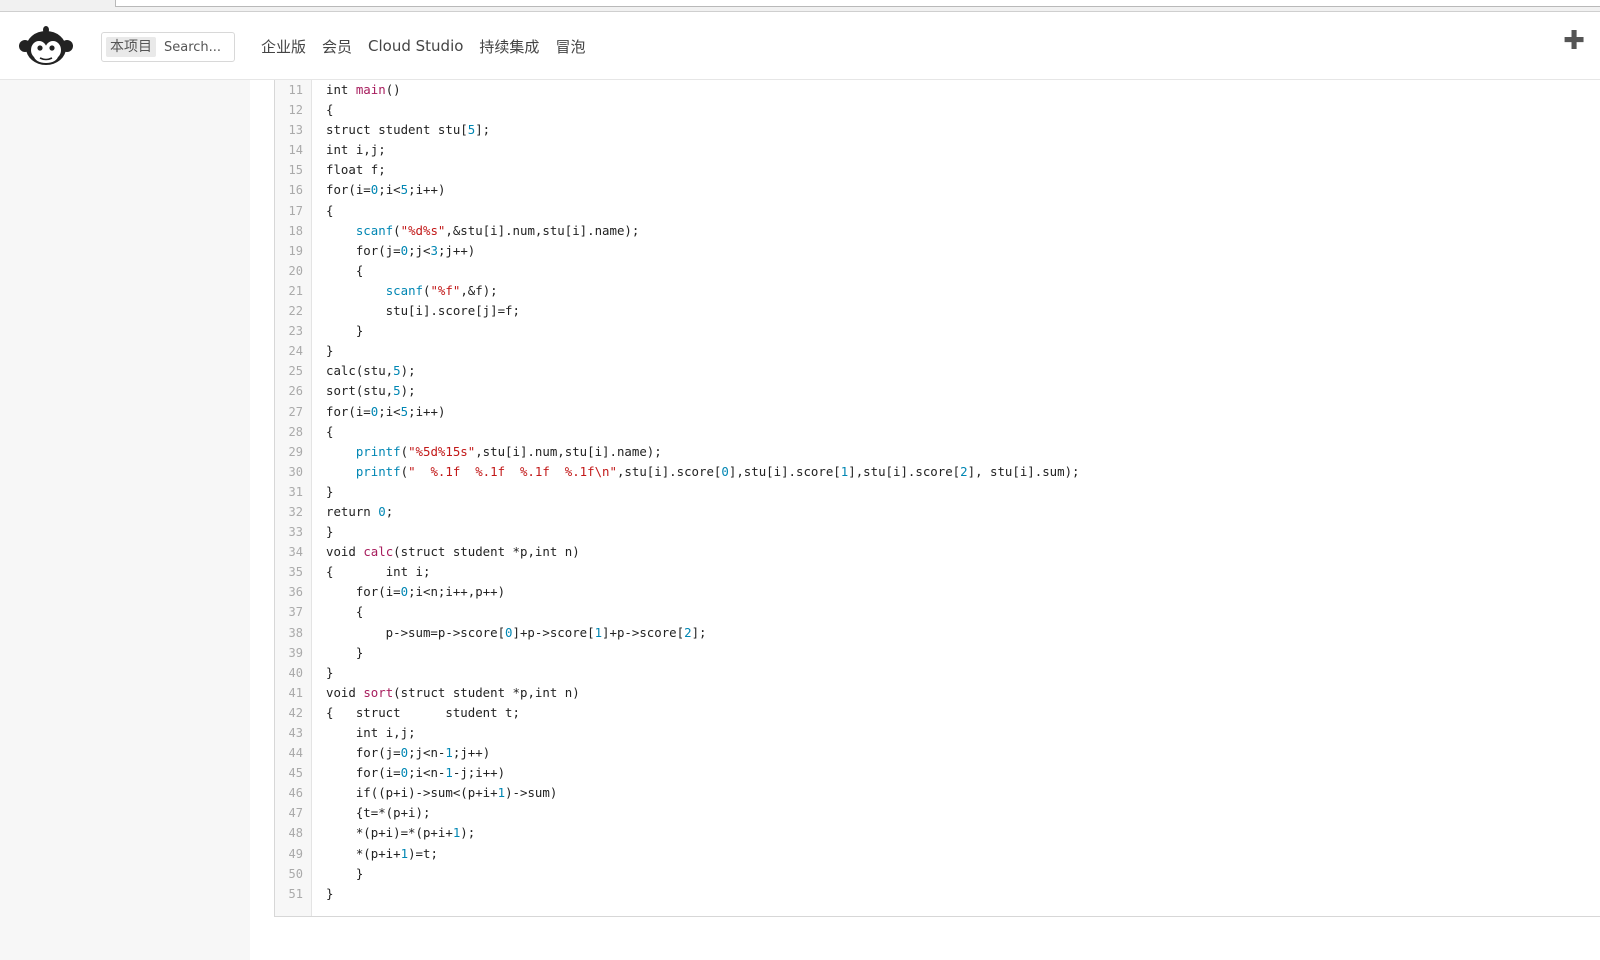 The height and width of the screenshot is (960, 1600). What do you see at coordinates (415, 46) in the screenshot?
I see `nav-item-cloud-studio: Cloud Studio` at bounding box center [415, 46].